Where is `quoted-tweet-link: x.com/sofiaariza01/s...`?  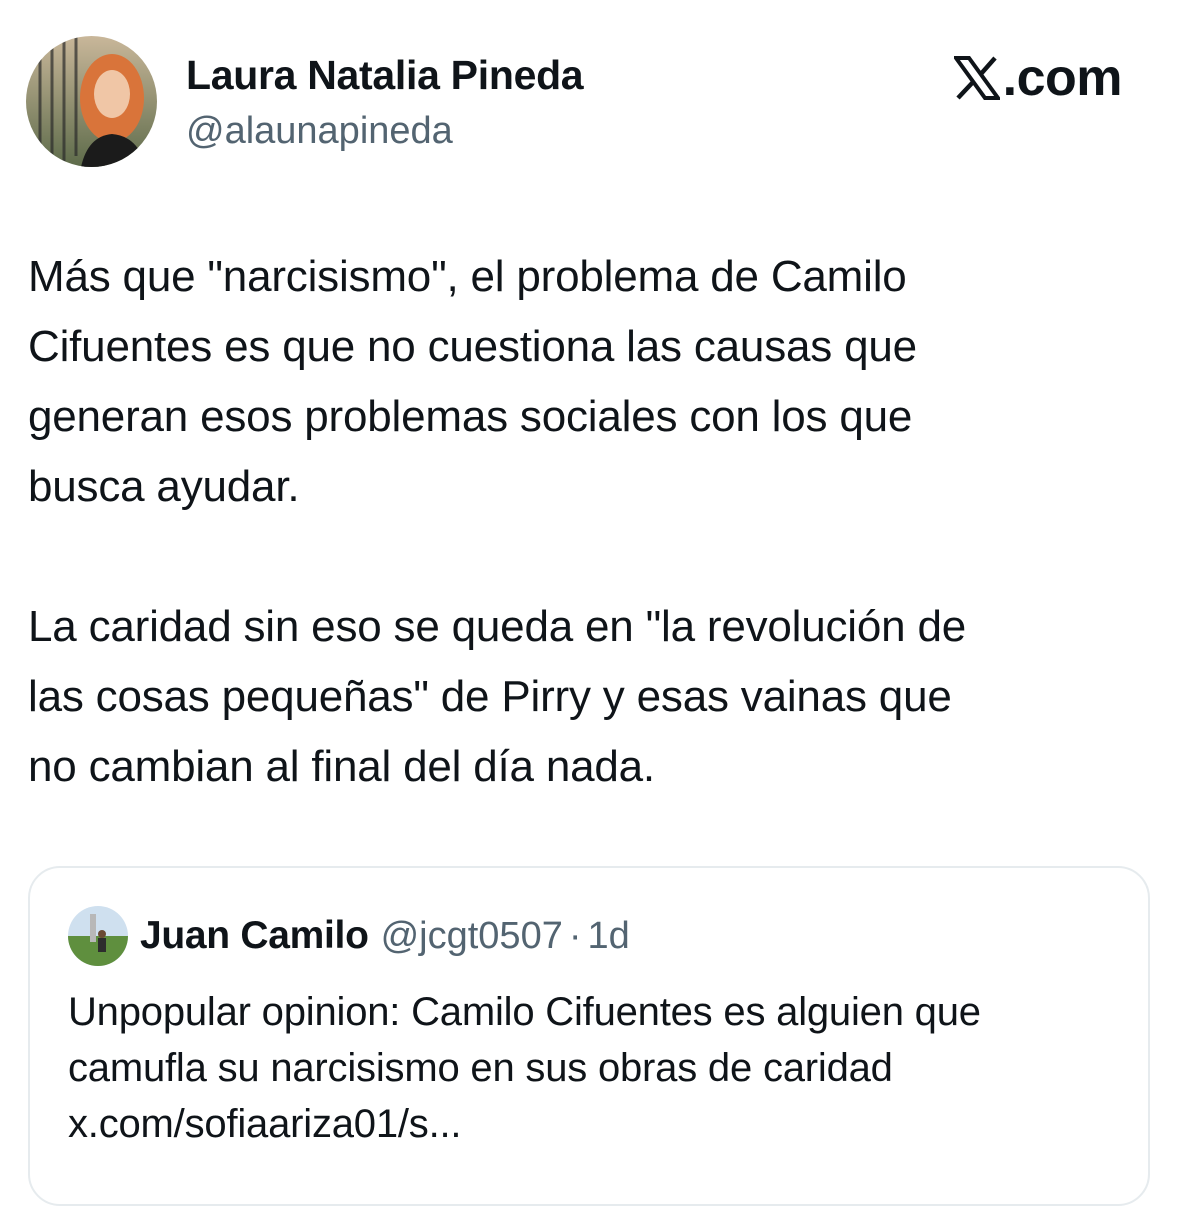
quoted-tweet-link: x.com/sofiaariza01/s... is located at coordinates (598, 1124).